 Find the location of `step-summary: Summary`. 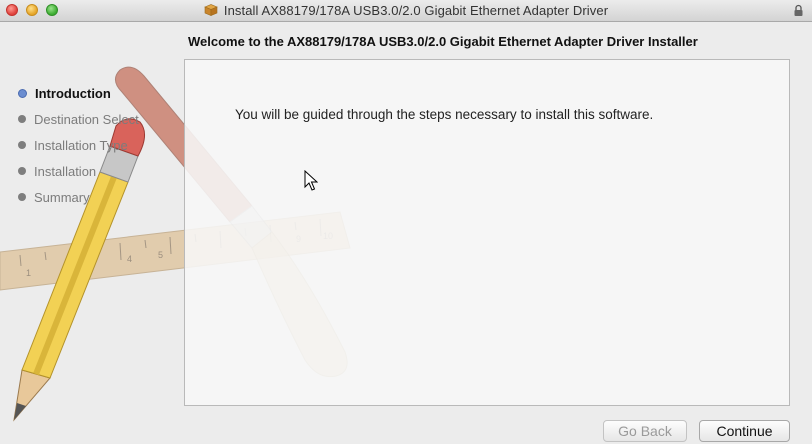

step-summary: Summary is located at coordinates (78, 197).